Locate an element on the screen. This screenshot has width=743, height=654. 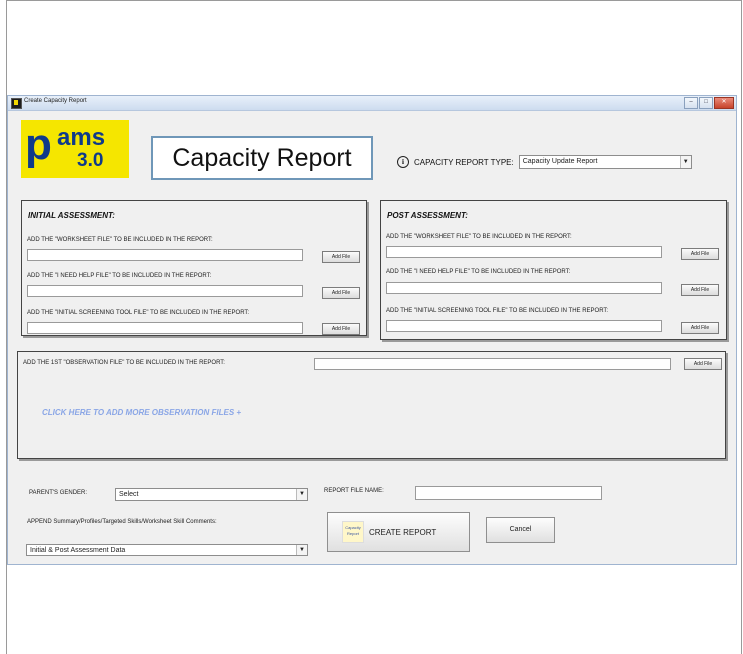
initial-worksheet-input is located at coordinates (165, 255).